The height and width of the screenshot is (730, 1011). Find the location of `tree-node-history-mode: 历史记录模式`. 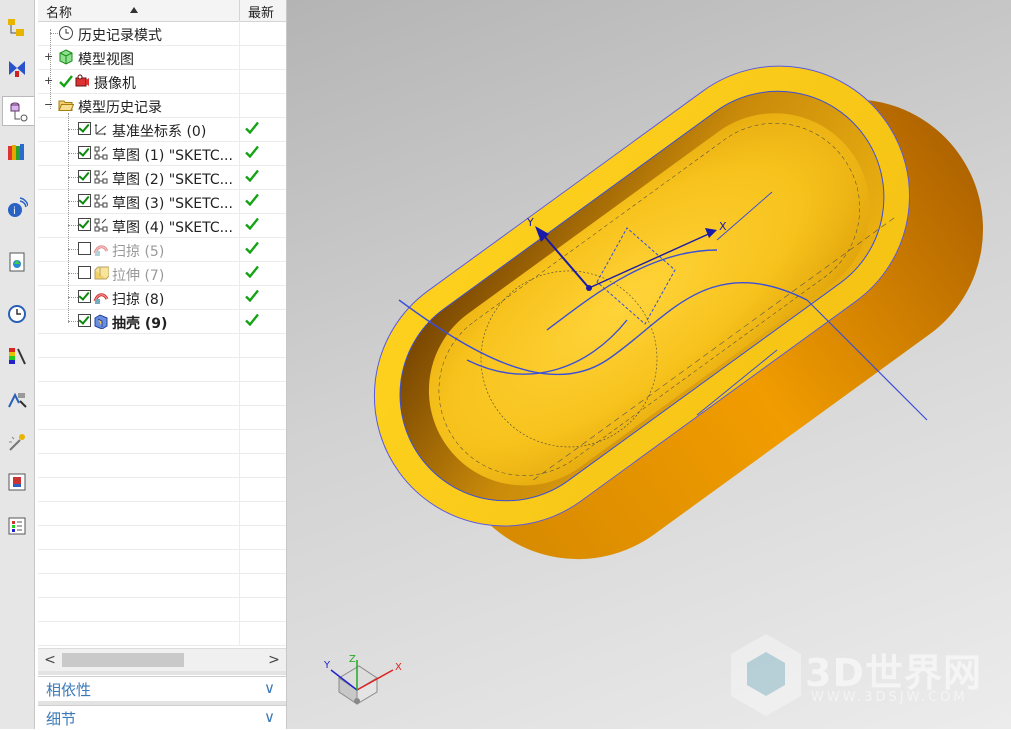

tree-node-history-mode: 历史记录模式 is located at coordinates (162, 33).